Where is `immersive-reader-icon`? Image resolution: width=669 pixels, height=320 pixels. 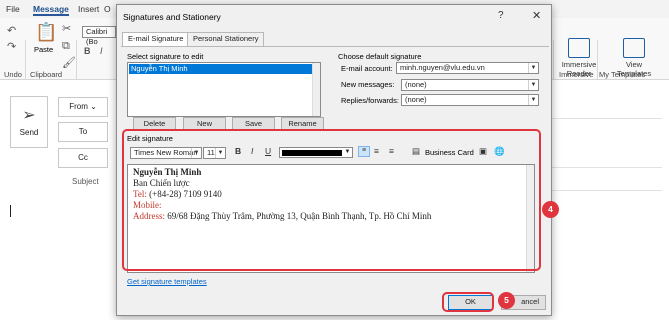 immersive-reader-icon is located at coordinates (579, 48).